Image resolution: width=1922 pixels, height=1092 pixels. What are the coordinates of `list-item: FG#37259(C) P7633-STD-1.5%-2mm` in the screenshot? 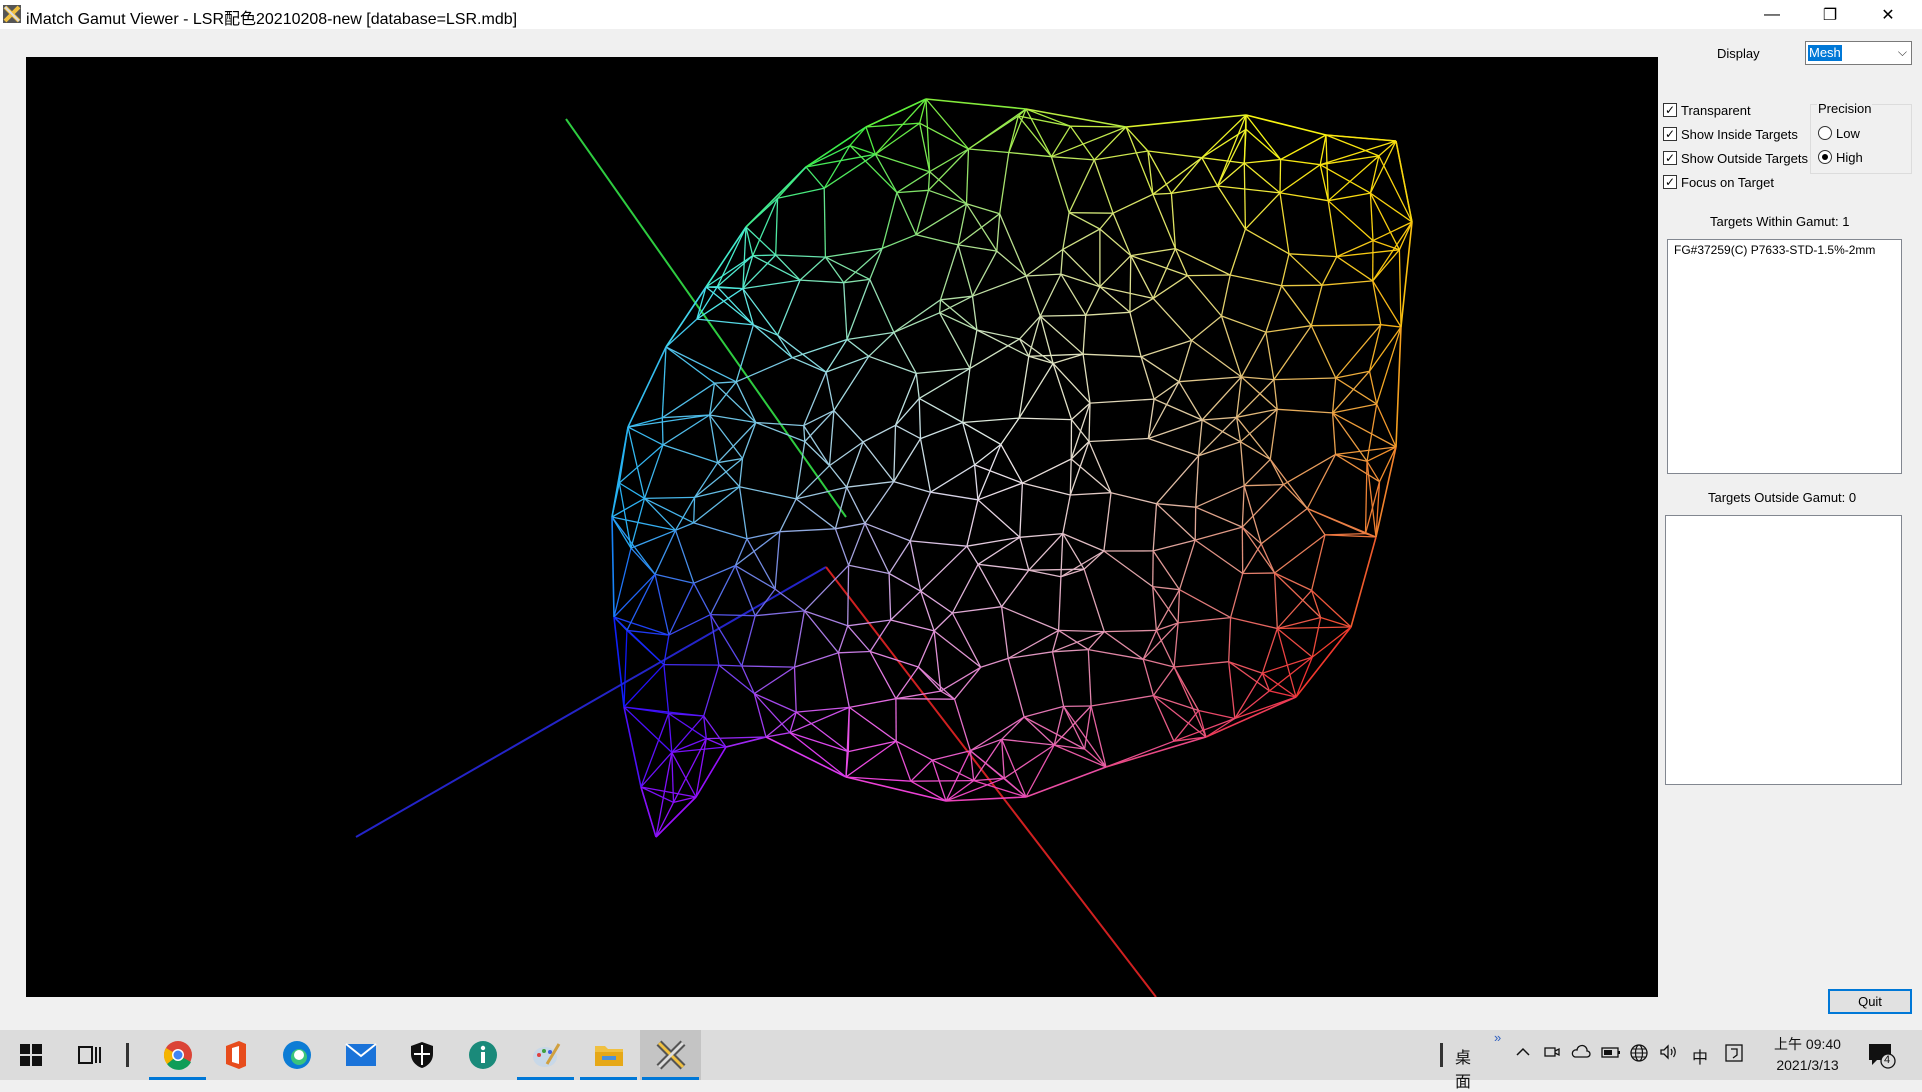 It's located at (1784, 250).